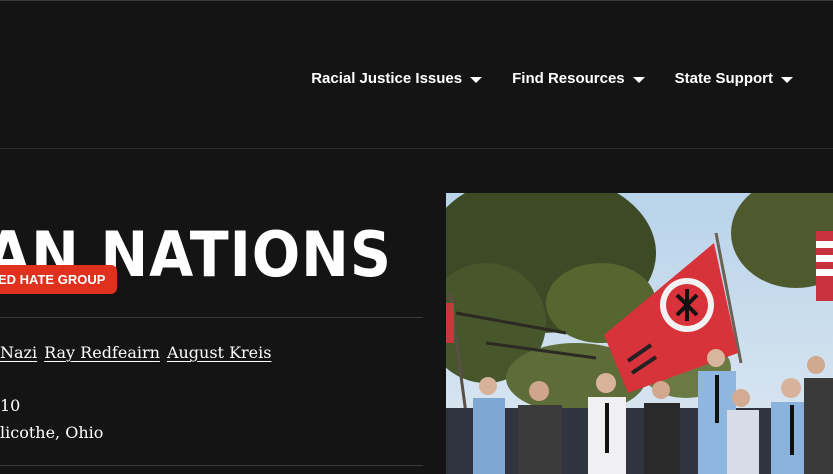 The height and width of the screenshot is (474, 833). What do you see at coordinates (416, 148) in the screenshot?
I see `header-divider` at bounding box center [416, 148].